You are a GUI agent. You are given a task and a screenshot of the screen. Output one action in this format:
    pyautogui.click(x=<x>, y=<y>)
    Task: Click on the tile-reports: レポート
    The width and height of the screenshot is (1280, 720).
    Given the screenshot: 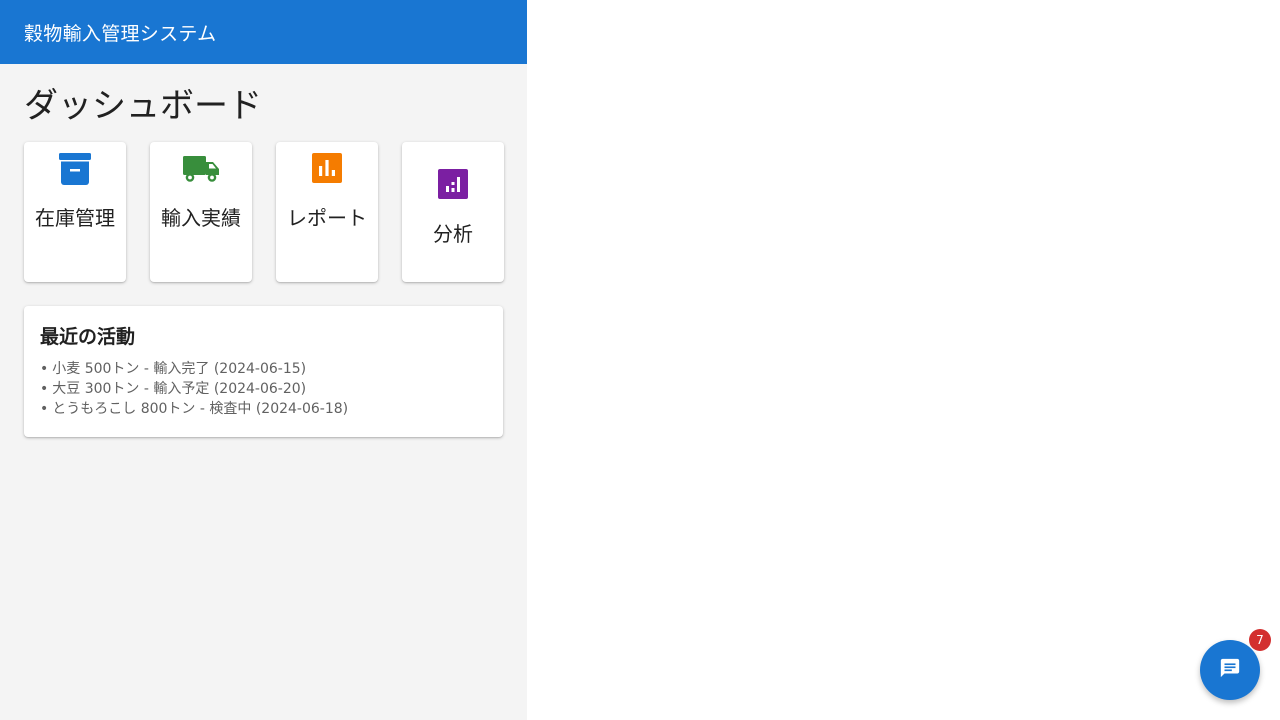 What is the action you would take?
    pyautogui.click(x=327, y=212)
    